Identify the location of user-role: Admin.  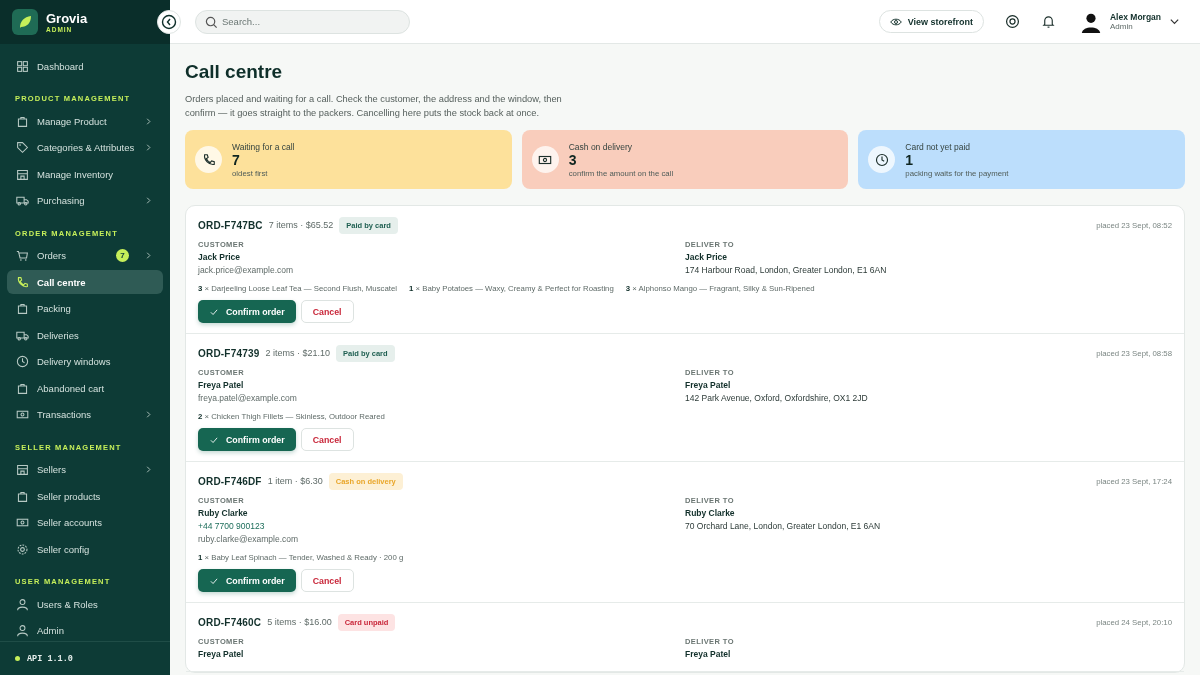
(1122, 26).